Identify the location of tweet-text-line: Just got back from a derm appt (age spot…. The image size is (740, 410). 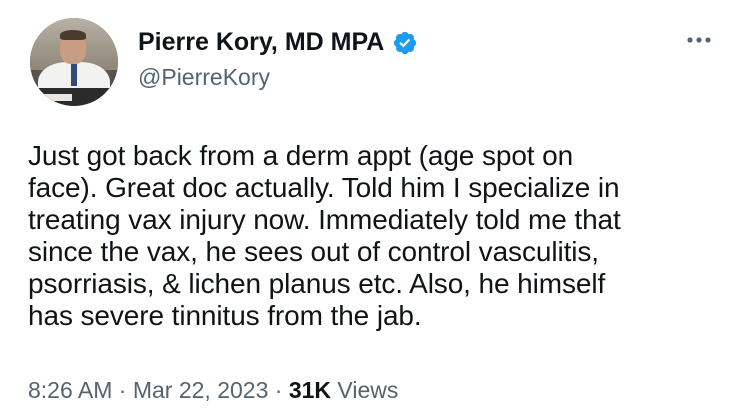
(301, 155).